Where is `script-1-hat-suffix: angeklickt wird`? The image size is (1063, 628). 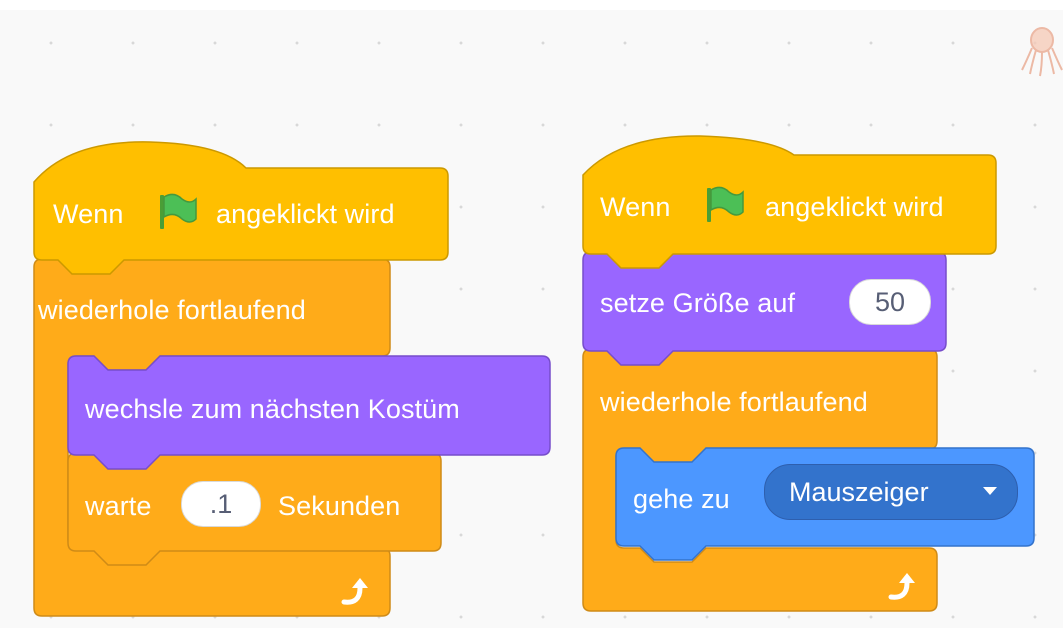
script-1-hat-suffix: angeklickt wird is located at coordinates (305, 214).